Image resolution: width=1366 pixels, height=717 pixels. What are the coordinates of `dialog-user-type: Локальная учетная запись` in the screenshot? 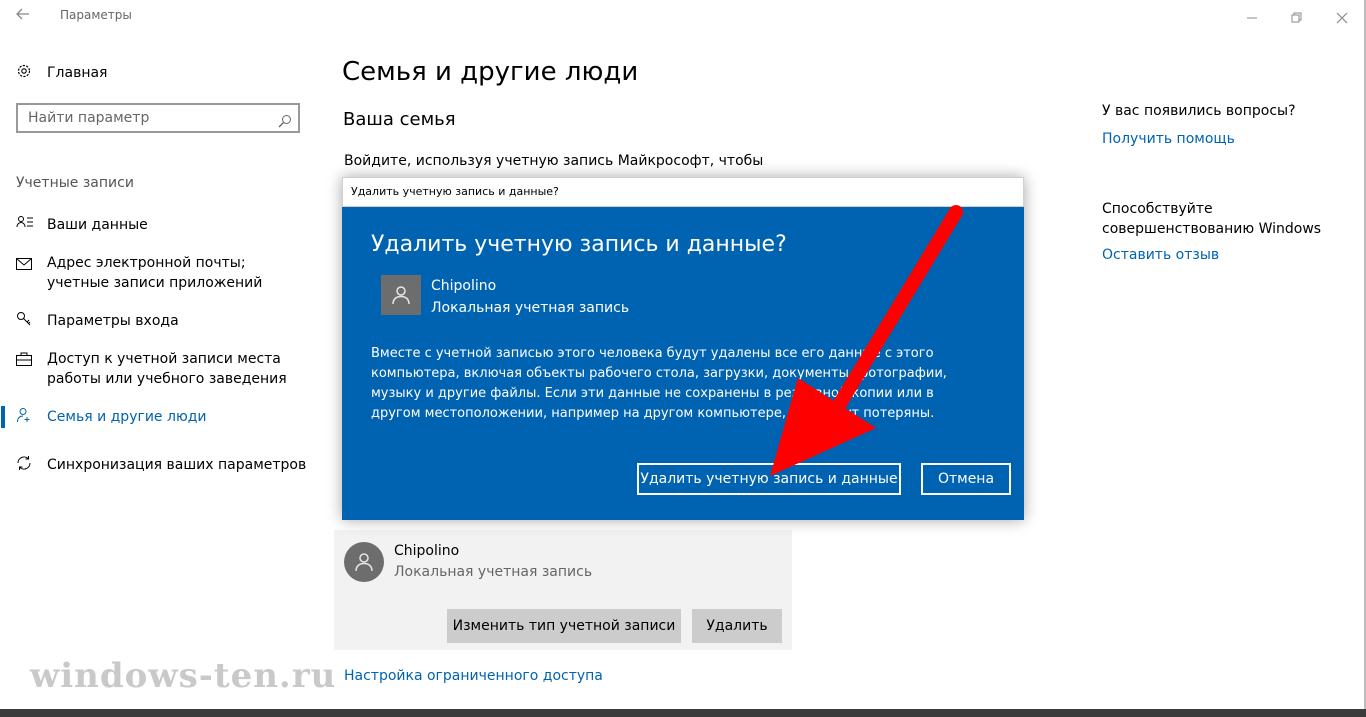 It's located at (530, 308).